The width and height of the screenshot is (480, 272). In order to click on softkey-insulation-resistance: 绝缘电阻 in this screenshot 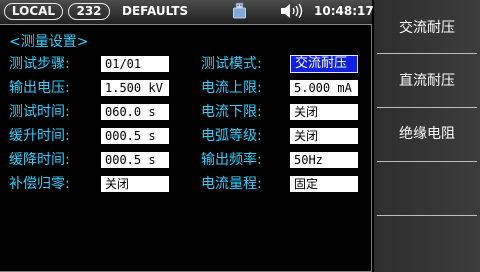, I will do `click(427, 134)`.